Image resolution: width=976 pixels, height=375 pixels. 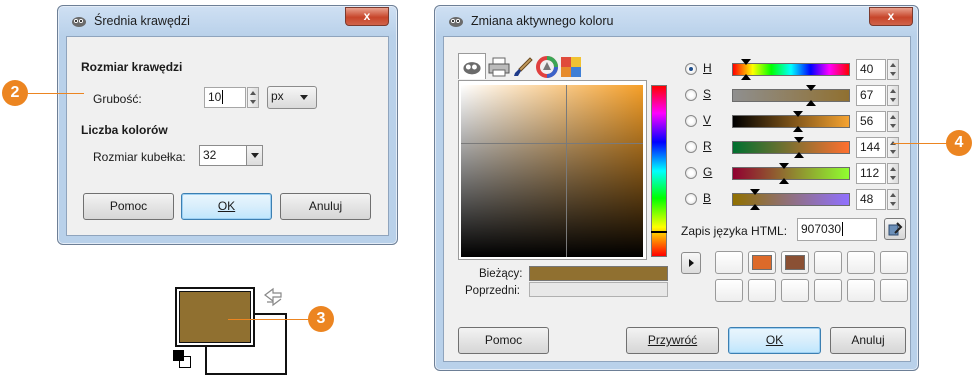 What do you see at coordinates (784, 181) in the screenshot?
I see `slider-g-marker-bottom` at bounding box center [784, 181].